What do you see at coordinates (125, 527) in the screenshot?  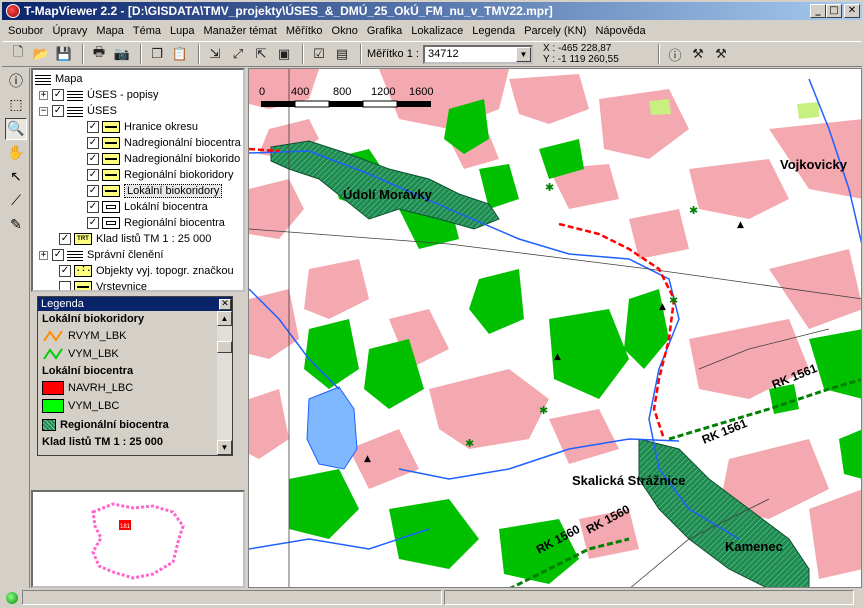 I see `overview-label: 181` at bounding box center [125, 527].